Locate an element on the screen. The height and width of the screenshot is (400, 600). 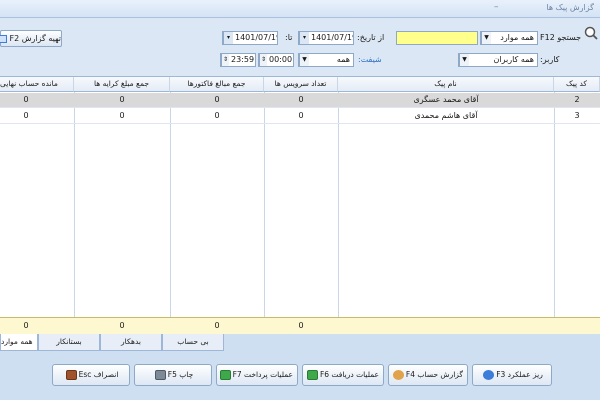
column-header-balance: مانده حساب نهایی is located at coordinates (37, 84).